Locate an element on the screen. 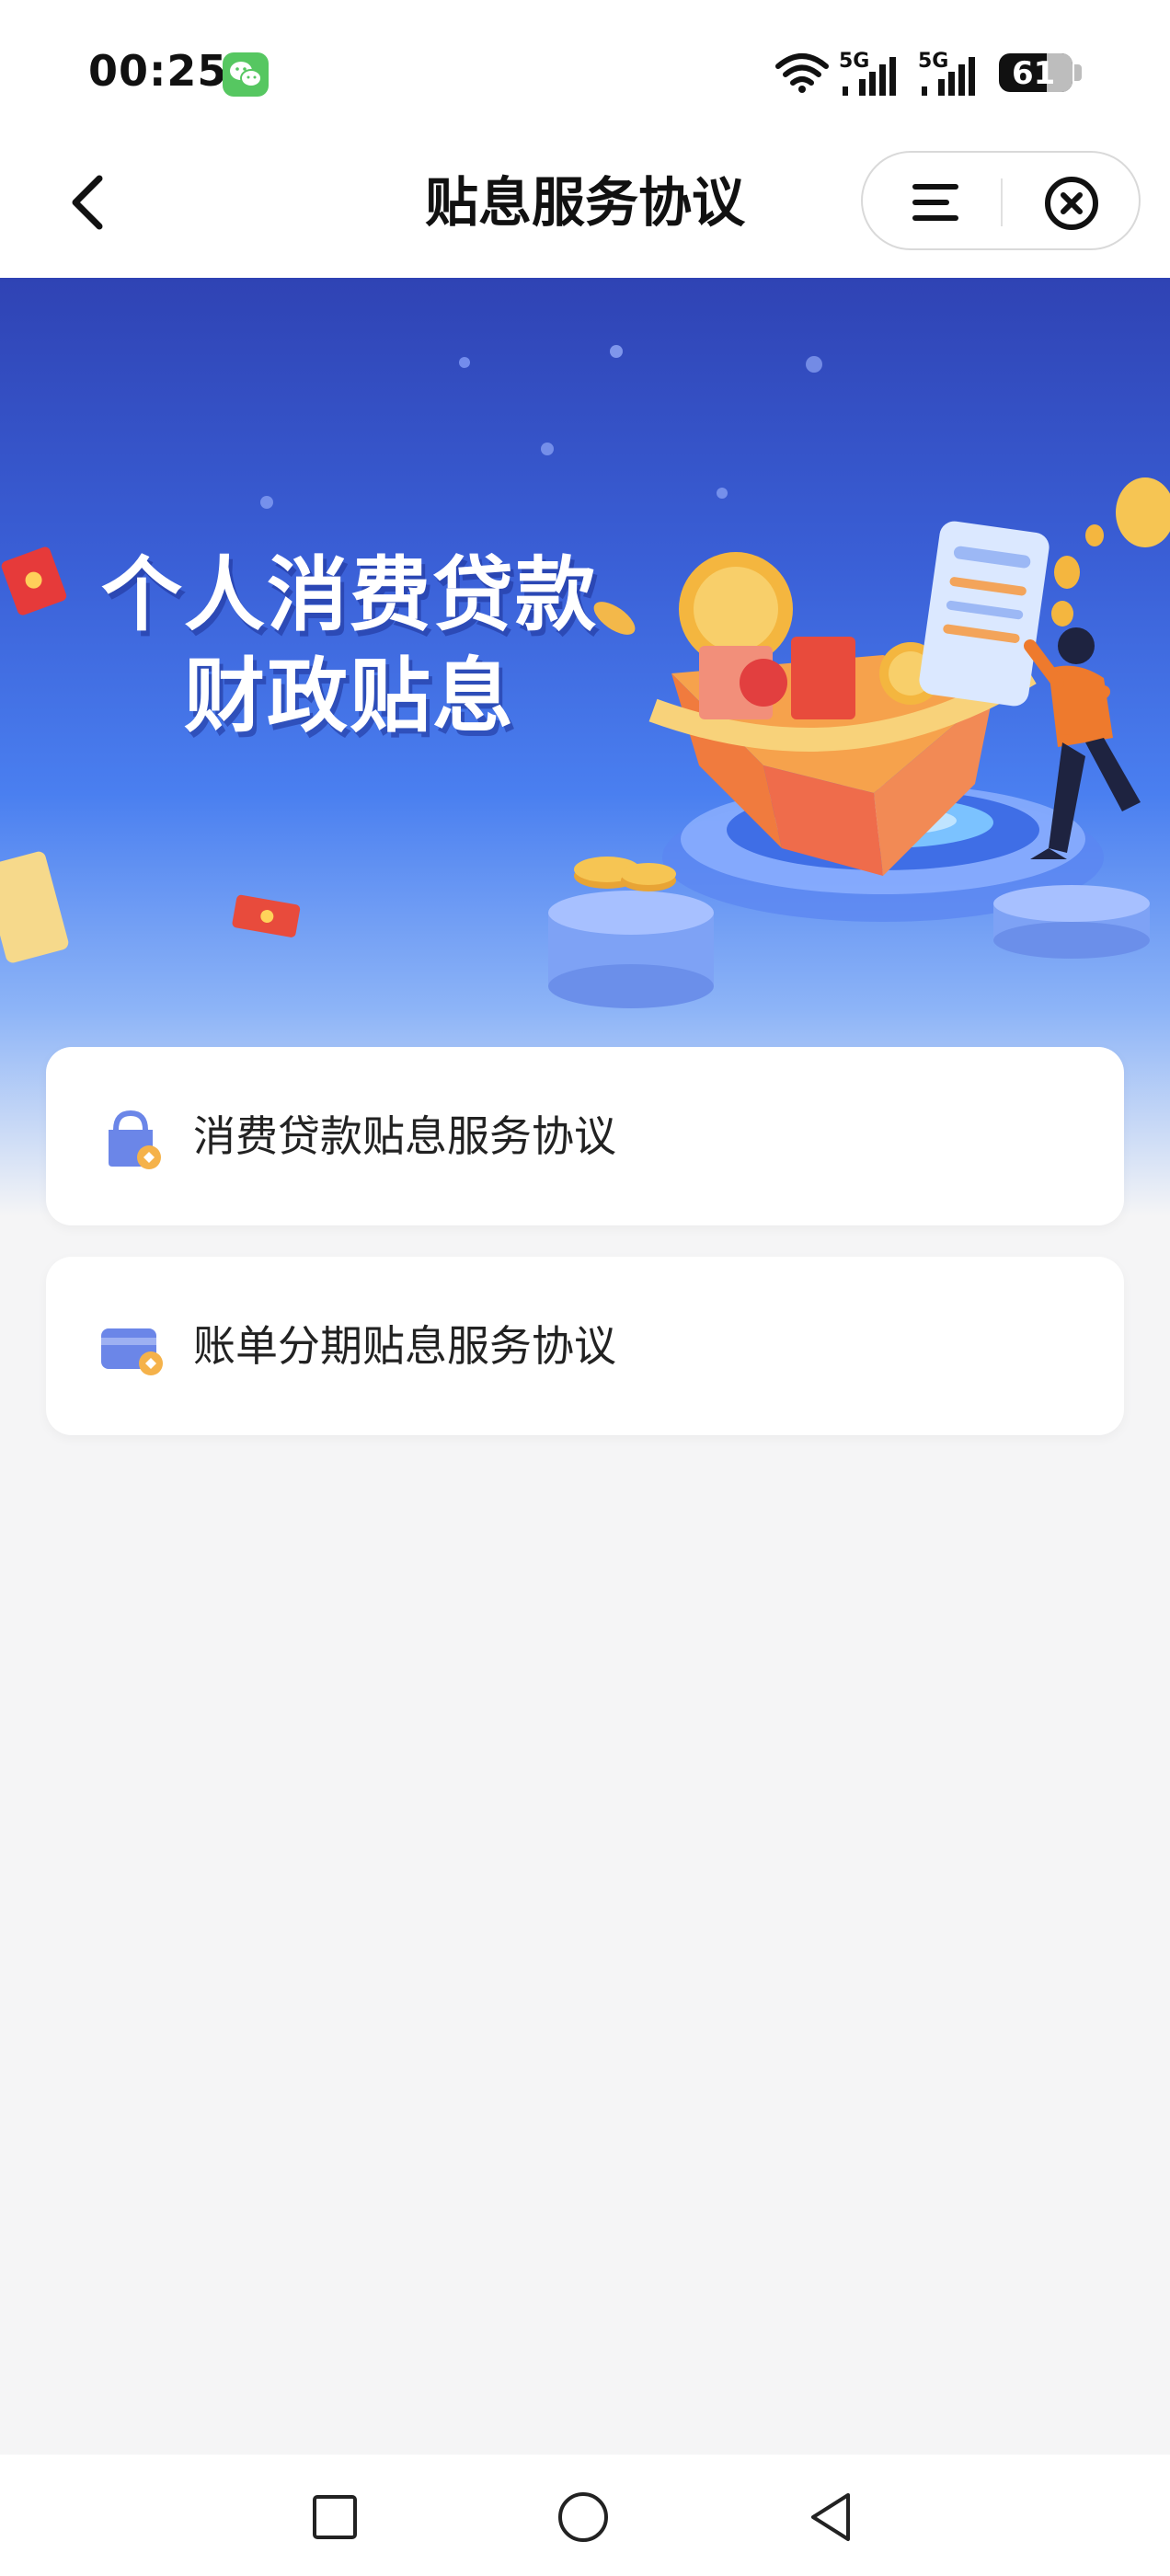 The height and width of the screenshot is (2576, 1170). menu-button is located at coordinates (936, 202).